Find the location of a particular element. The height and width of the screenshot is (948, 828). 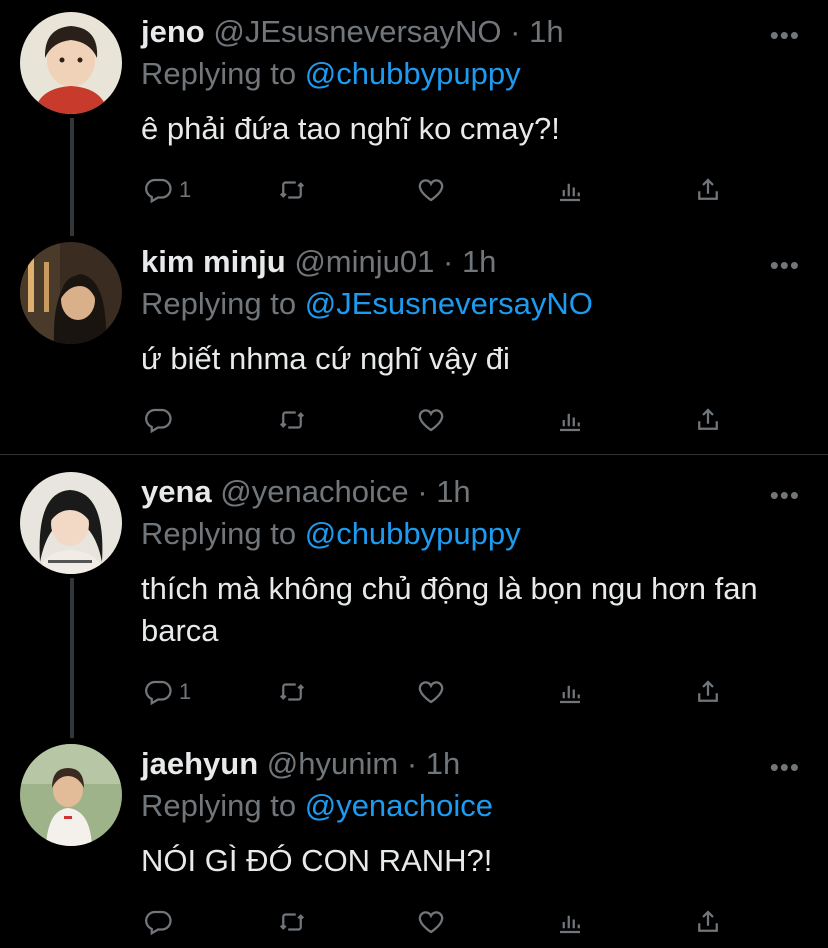

tweet-header: jaehyun @hyunim · 1h is located at coordinates (300, 764).